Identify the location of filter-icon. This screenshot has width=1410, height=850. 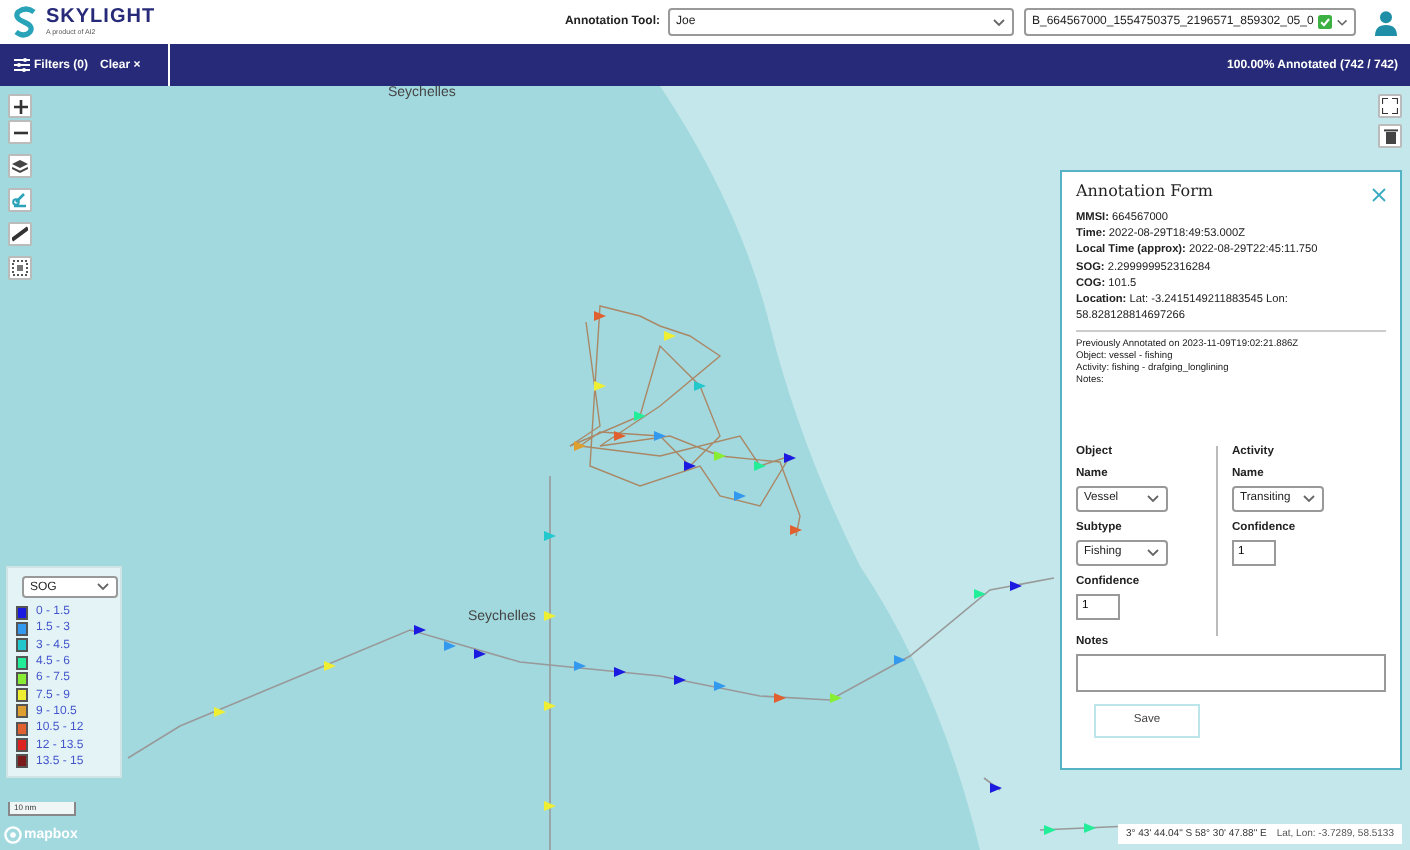
(22, 65).